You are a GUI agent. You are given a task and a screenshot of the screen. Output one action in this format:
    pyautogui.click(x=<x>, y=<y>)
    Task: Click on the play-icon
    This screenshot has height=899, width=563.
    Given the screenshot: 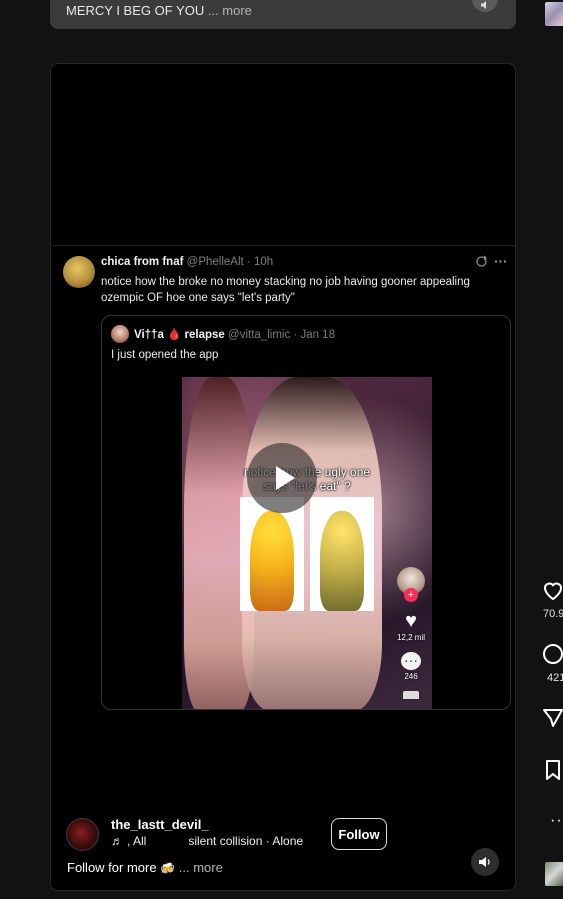 What is the action you would take?
    pyautogui.click(x=285, y=478)
    